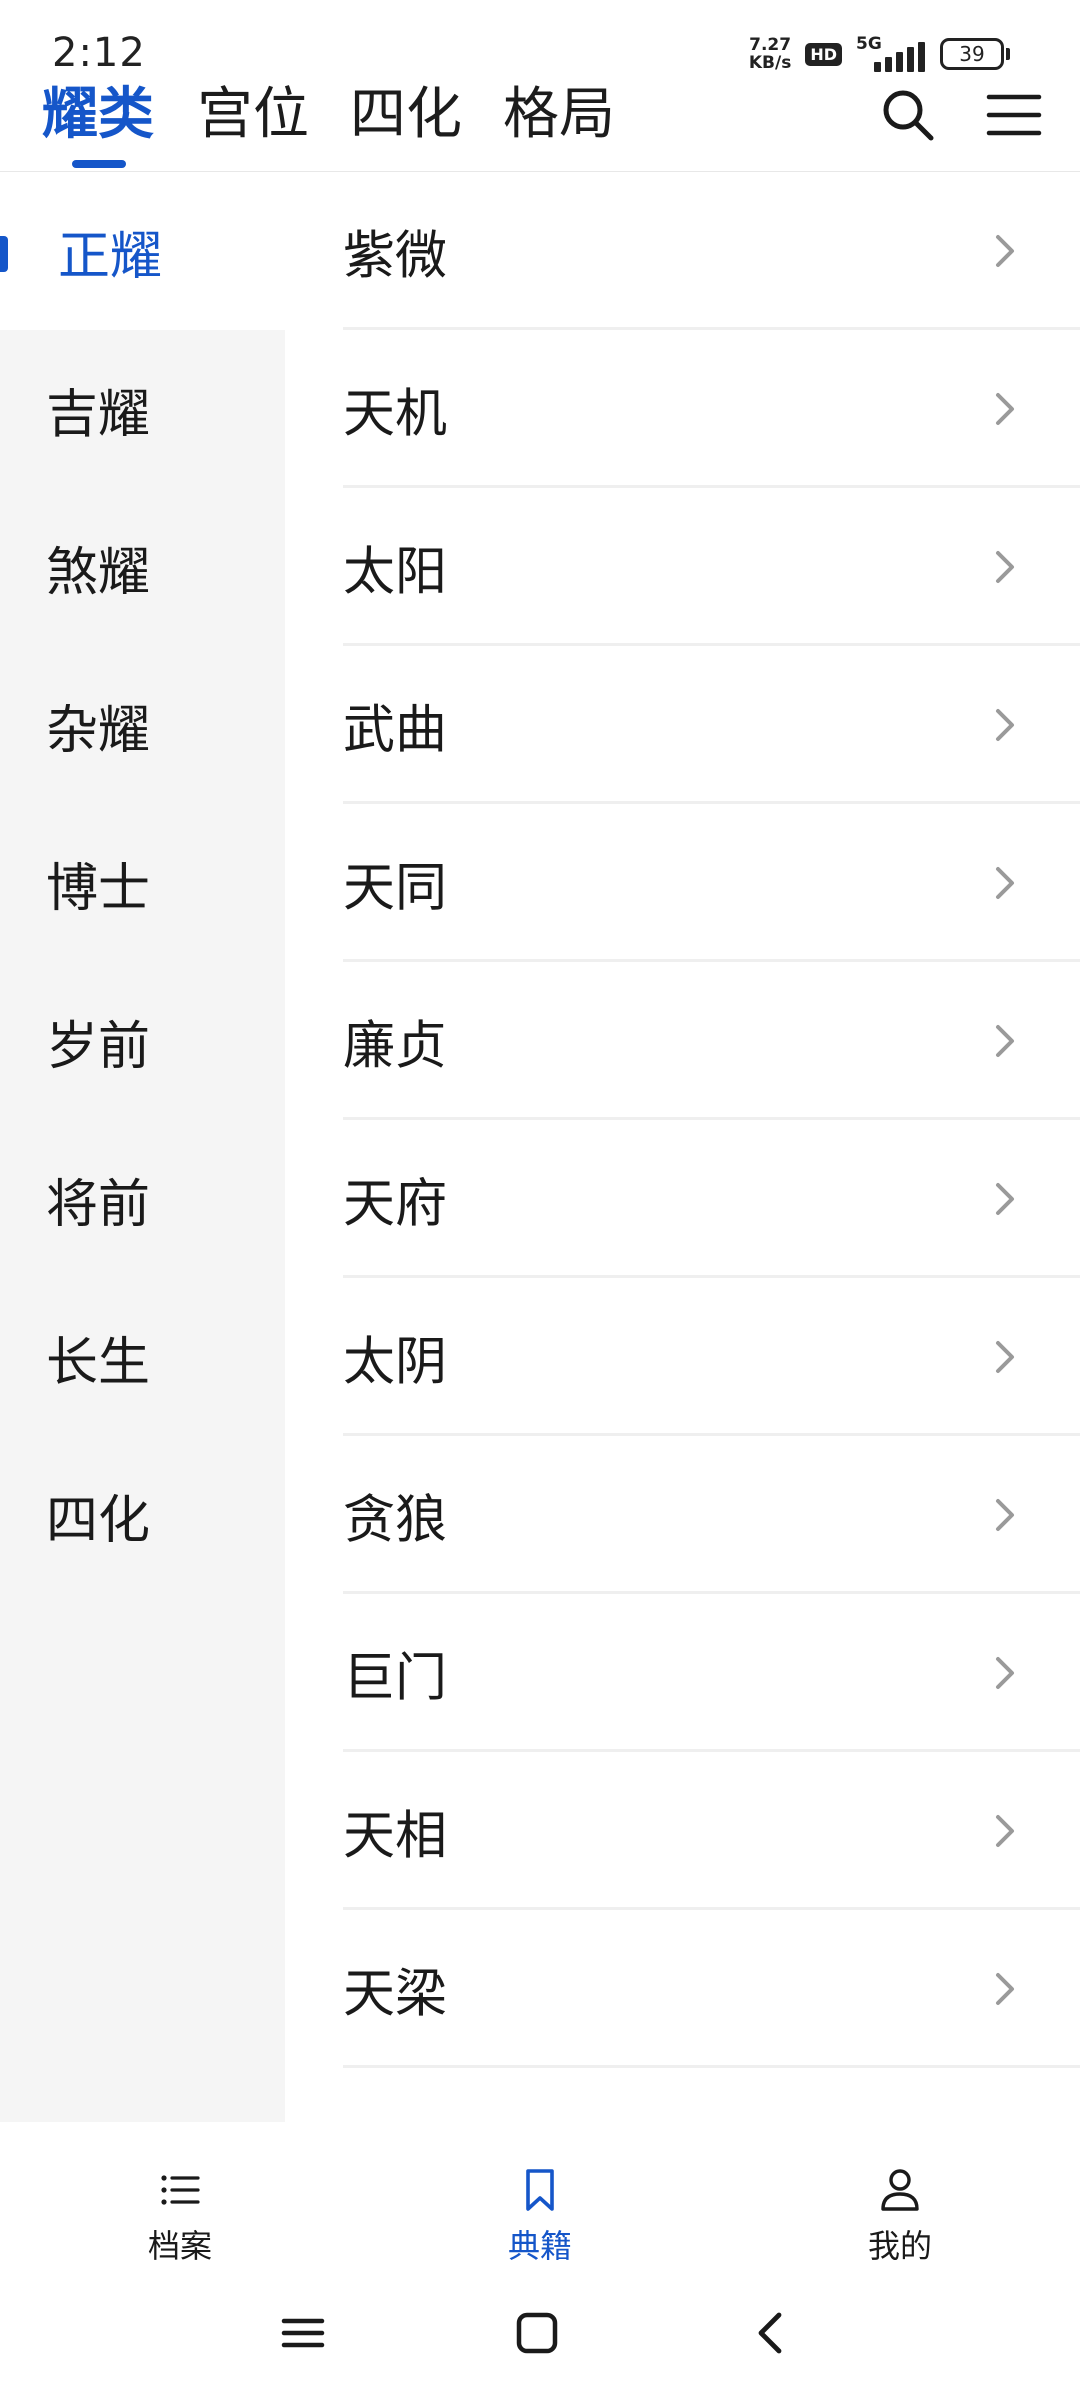 Image resolution: width=1080 pixels, height=2400 pixels. I want to click on recent-apps-icon, so click(303, 2333).